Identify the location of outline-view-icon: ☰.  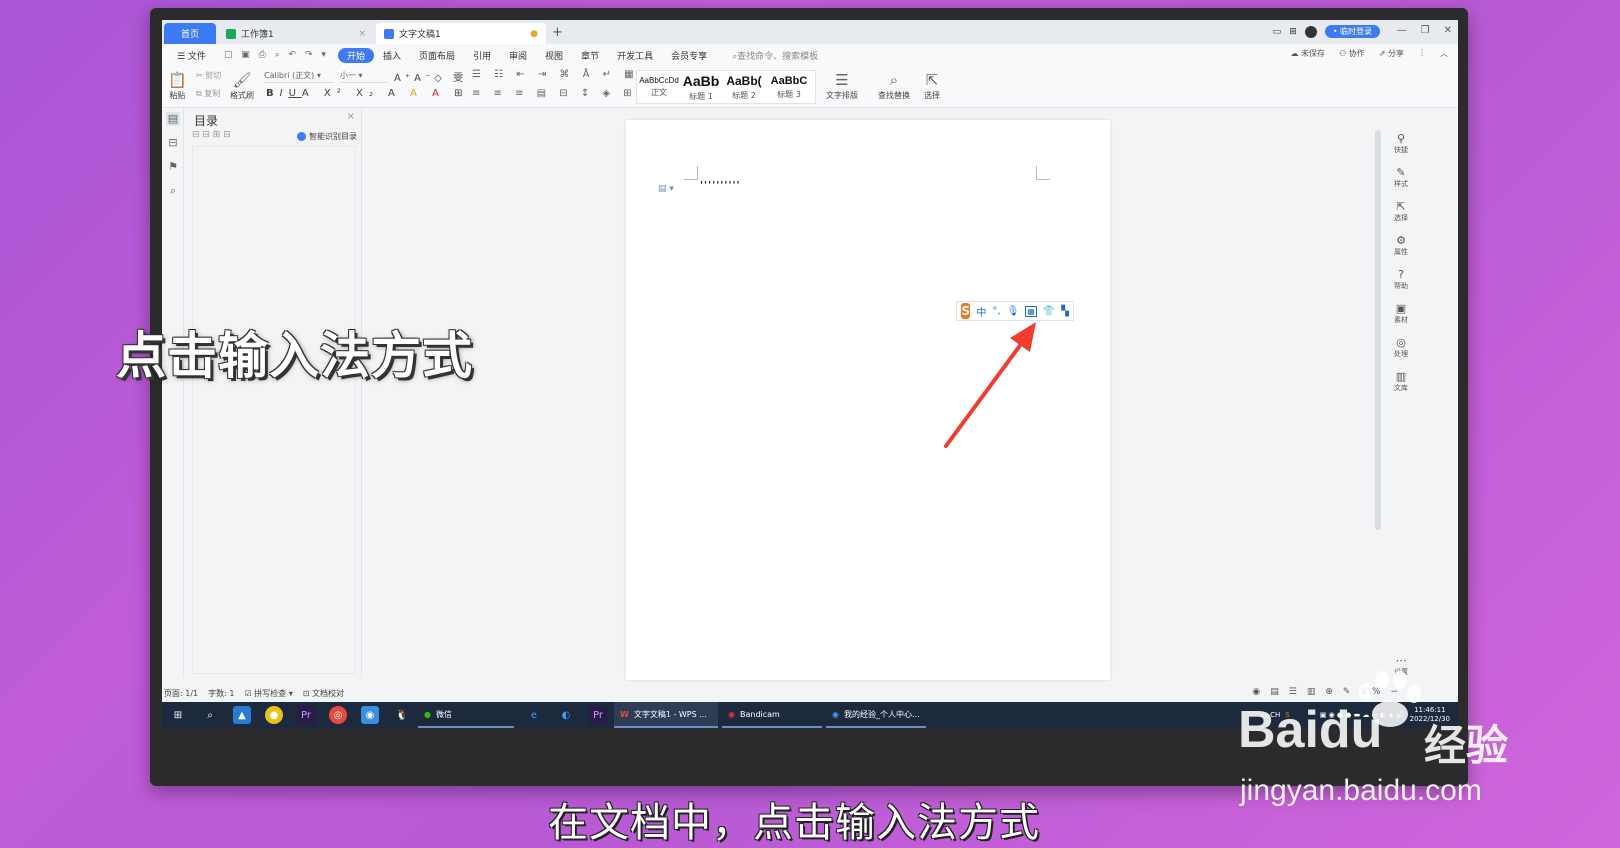
(1293, 692).